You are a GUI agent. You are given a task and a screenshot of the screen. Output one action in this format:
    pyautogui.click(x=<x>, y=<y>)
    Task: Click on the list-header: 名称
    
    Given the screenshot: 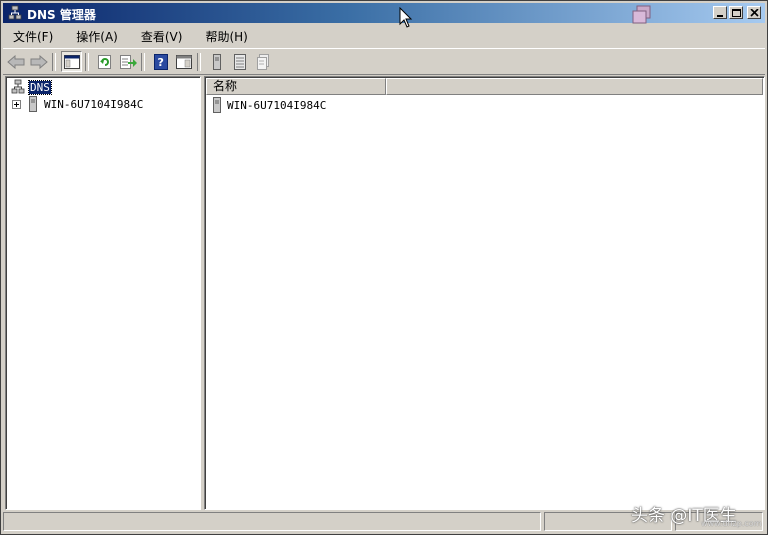 What is the action you would take?
    pyautogui.click(x=484, y=86)
    